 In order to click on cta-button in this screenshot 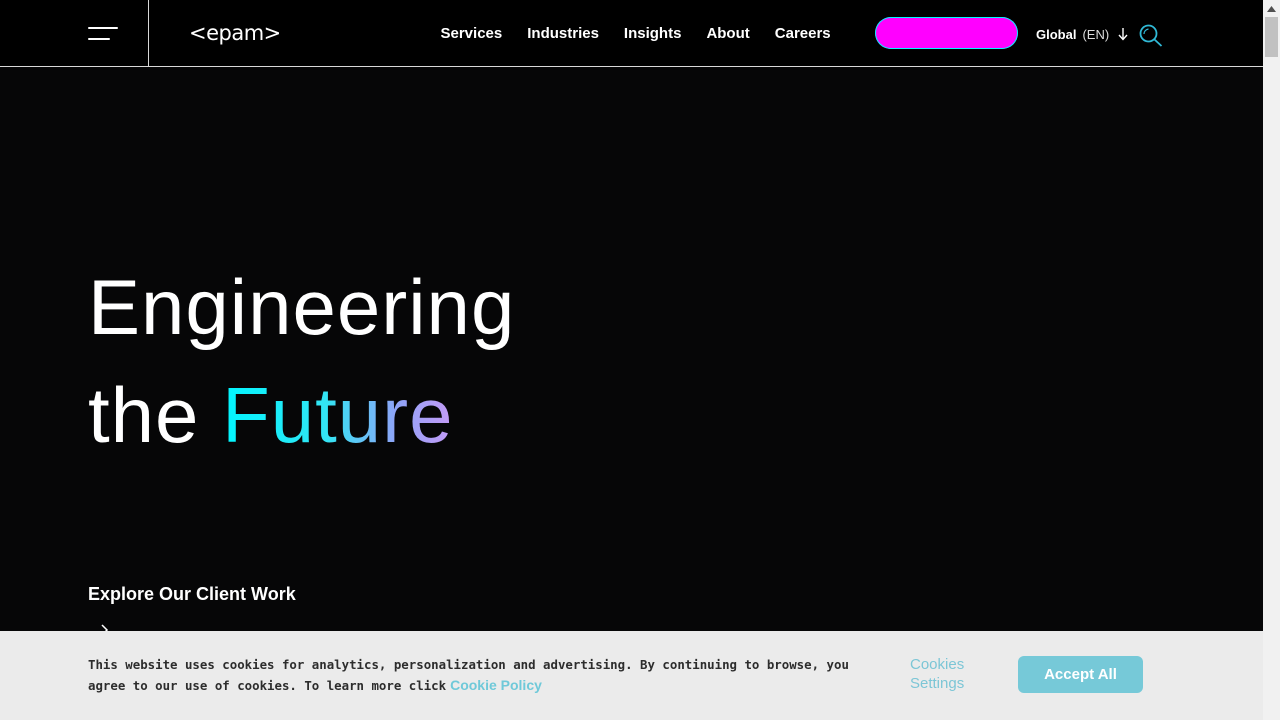, I will do `click(946, 33)`.